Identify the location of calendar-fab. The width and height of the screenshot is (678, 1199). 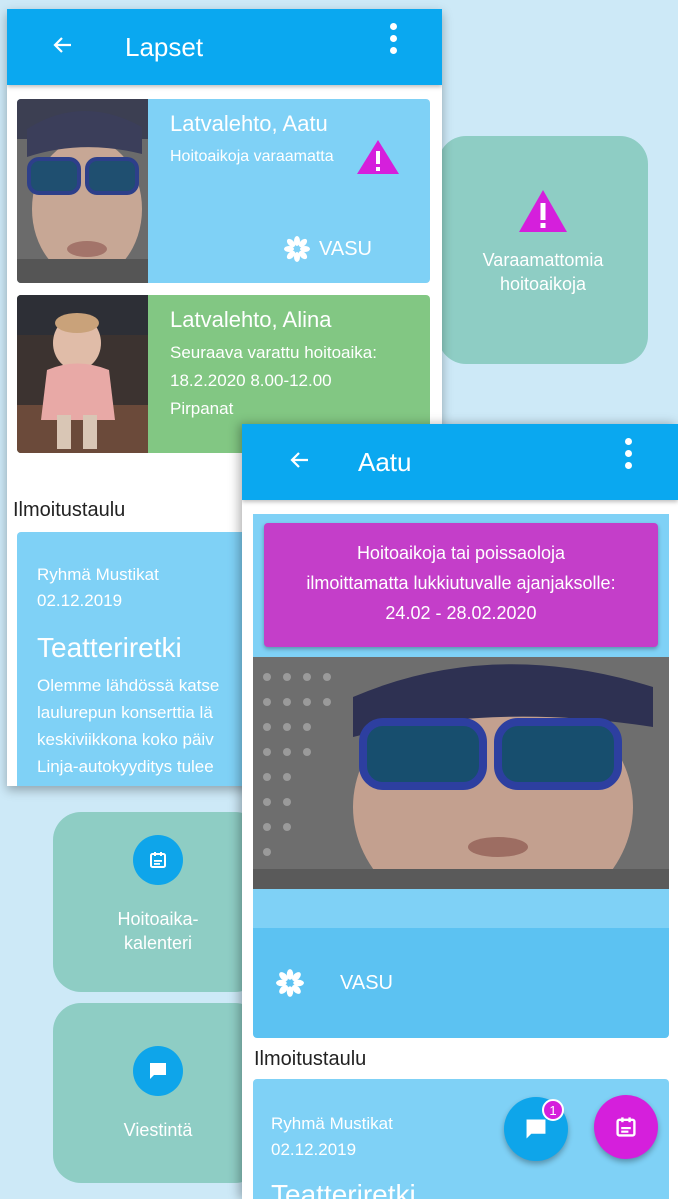
(626, 1127).